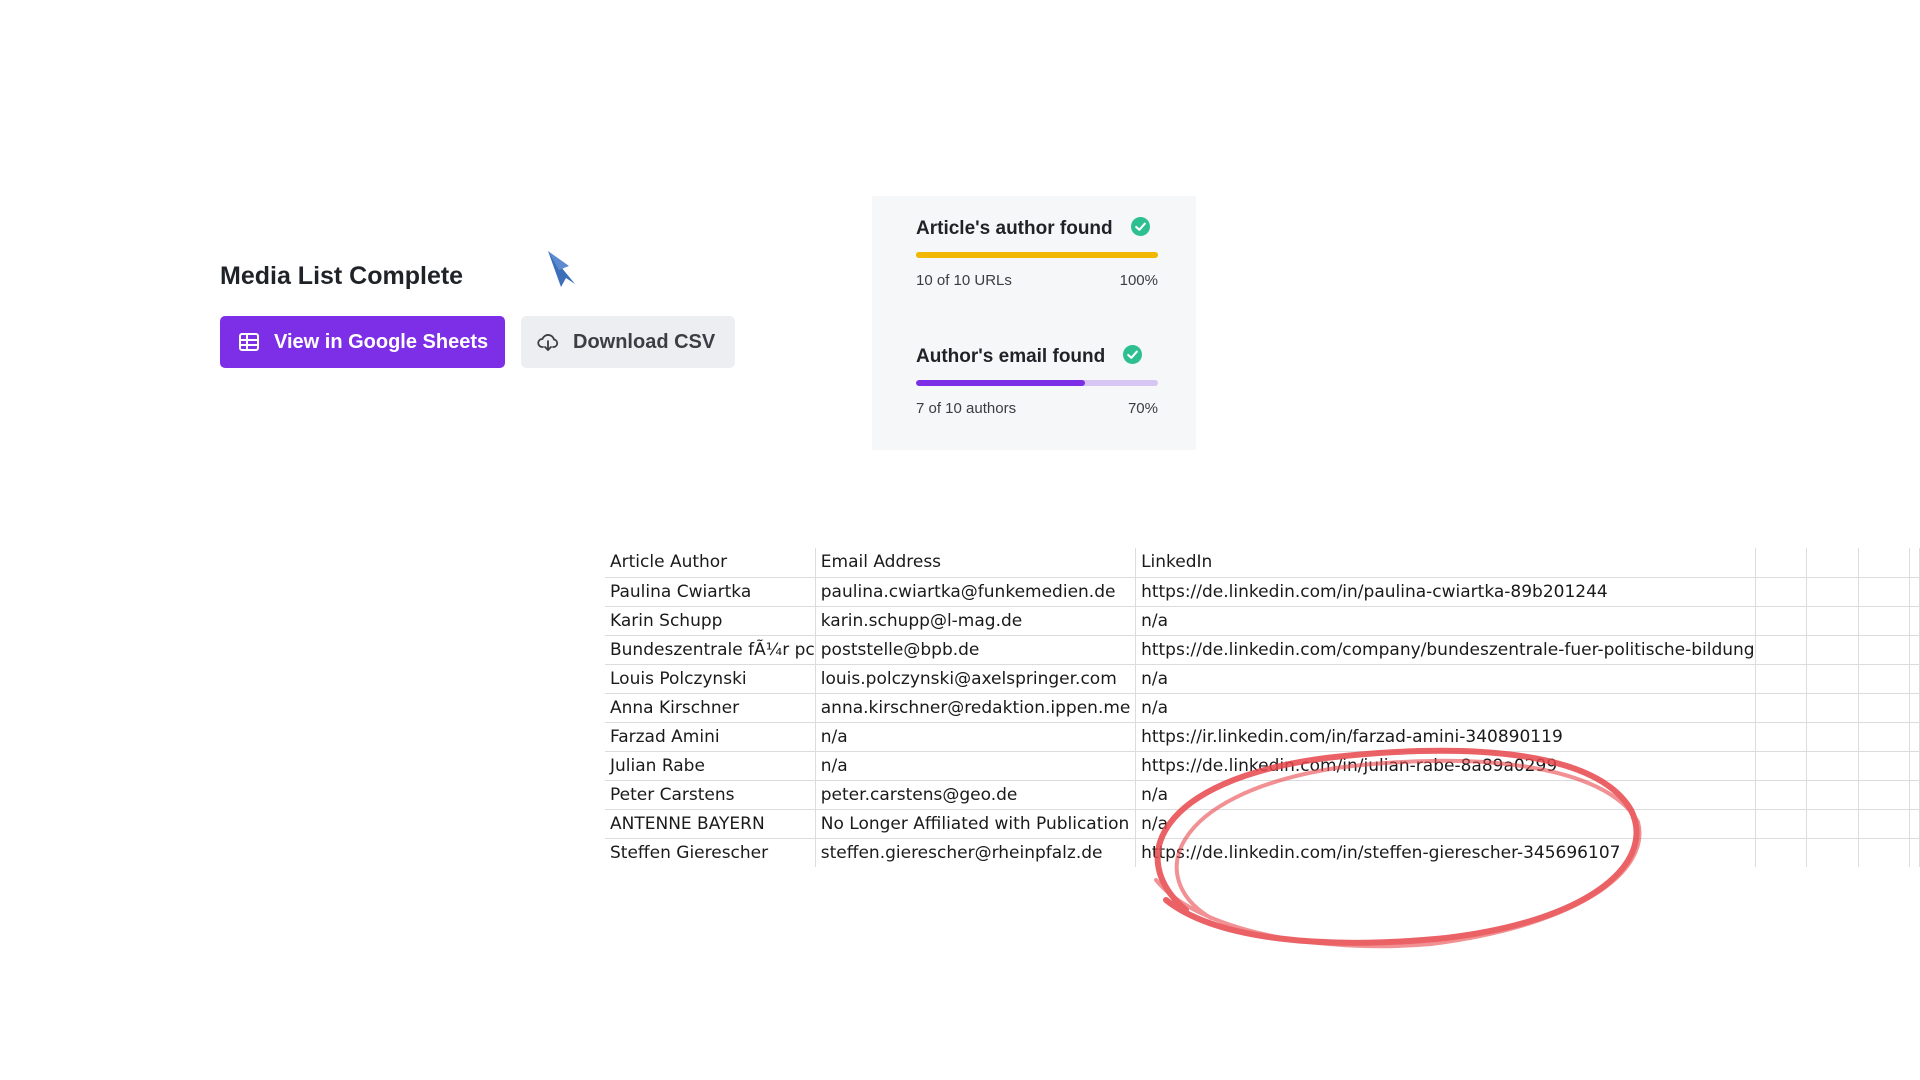 The height and width of the screenshot is (1080, 1920). Describe the element at coordinates (1445, 563) in the screenshot. I see `linkedin-cell: LinkedIn` at that location.